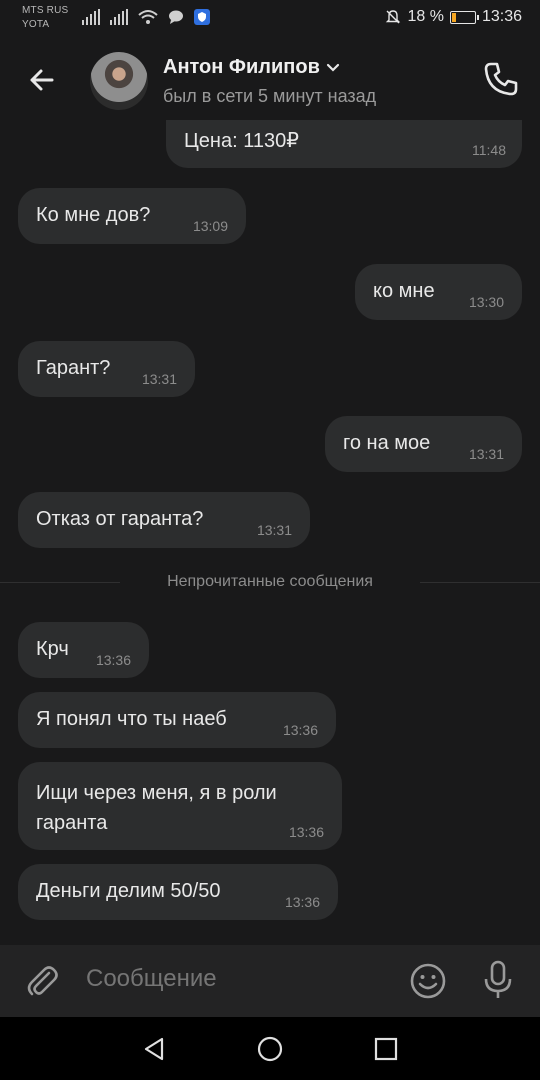  I want to click on attach-icon, so click(42, 981).